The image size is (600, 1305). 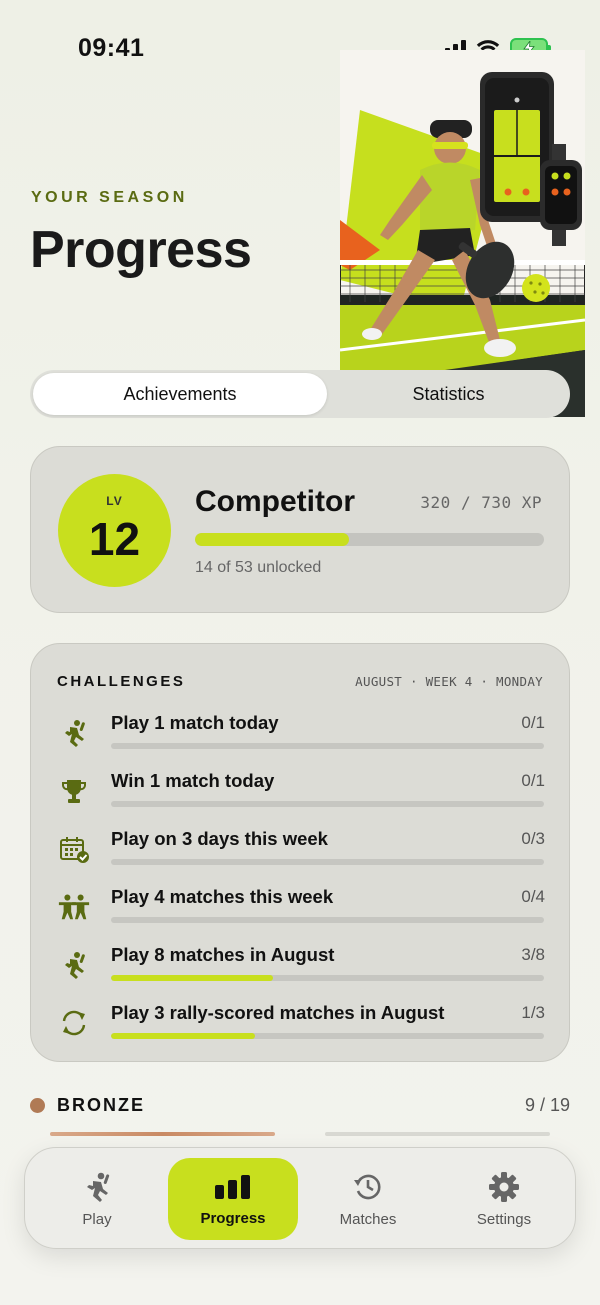 I want to click on challenges-period: AUGUST · WEEK 4 · MONDAY, so click(x=449, y=681).